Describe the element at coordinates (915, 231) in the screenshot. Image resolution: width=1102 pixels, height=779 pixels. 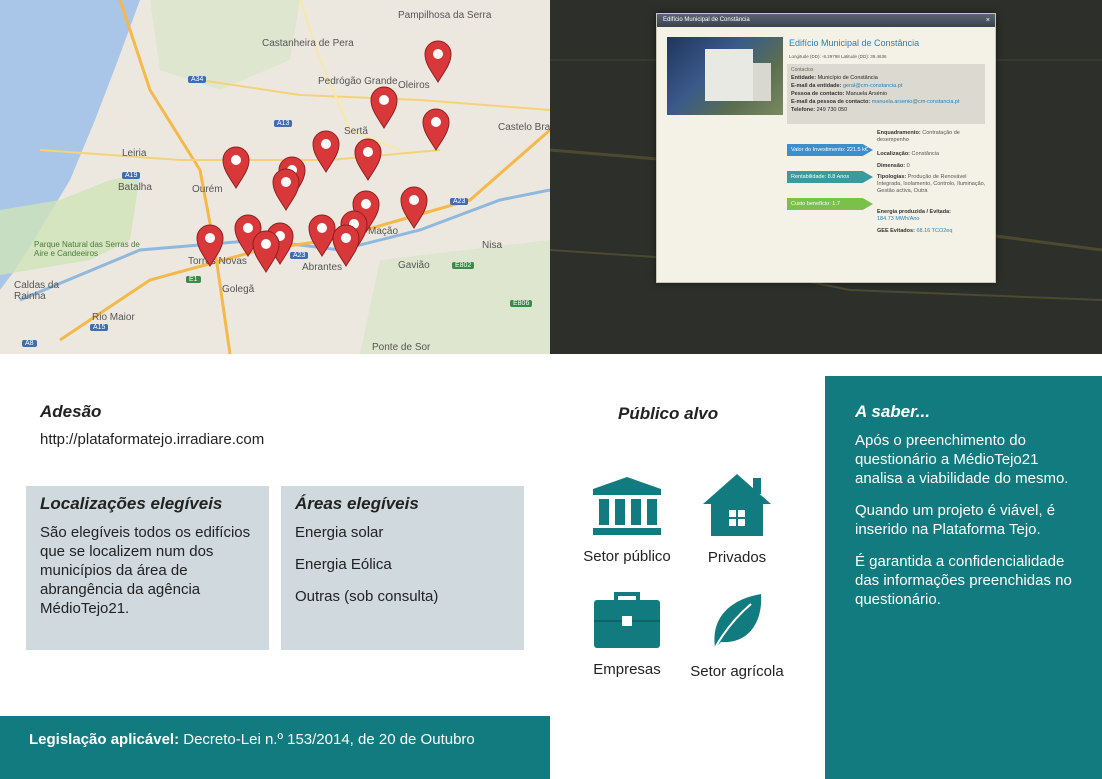
I see `gee-info: GEE Evitados: 68.16 TCO2eq` at that location.